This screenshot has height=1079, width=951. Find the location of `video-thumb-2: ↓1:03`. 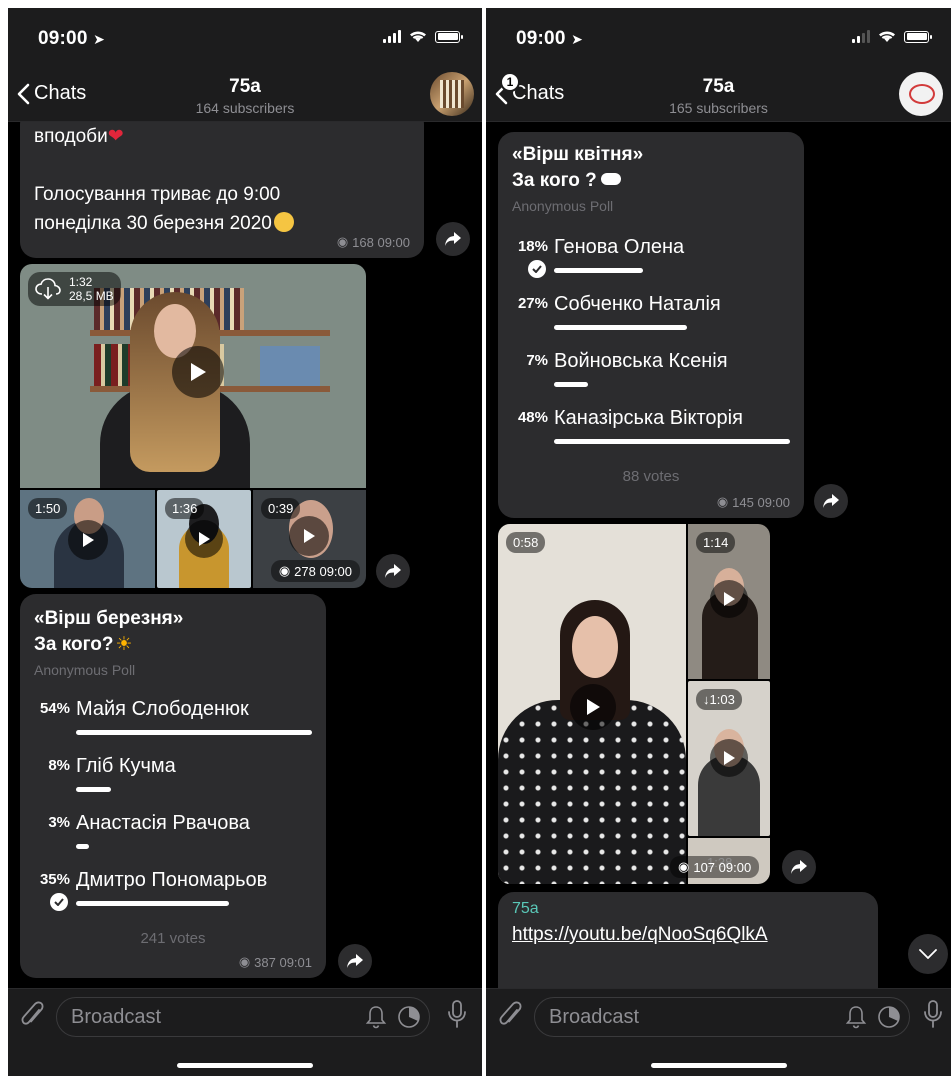

video-thumb-2: ↓1:03 is located at coordinates (729, 758).